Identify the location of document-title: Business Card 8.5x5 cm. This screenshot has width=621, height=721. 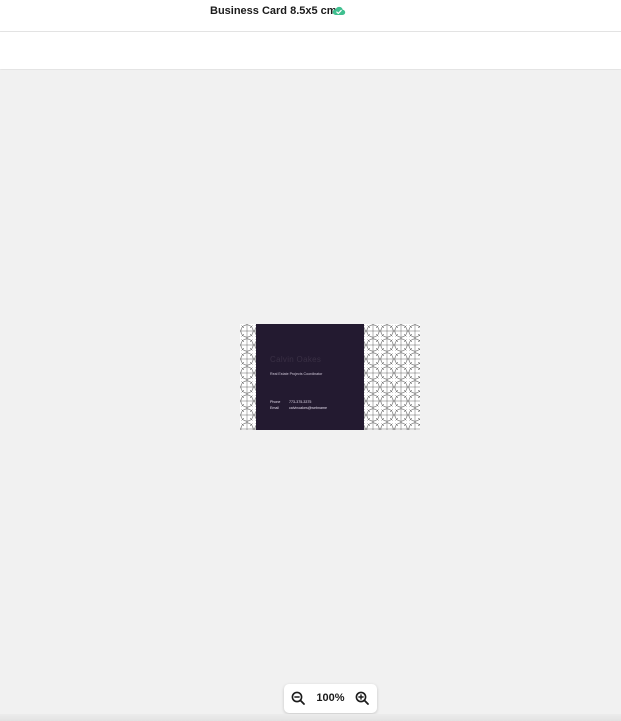
(273, 11).